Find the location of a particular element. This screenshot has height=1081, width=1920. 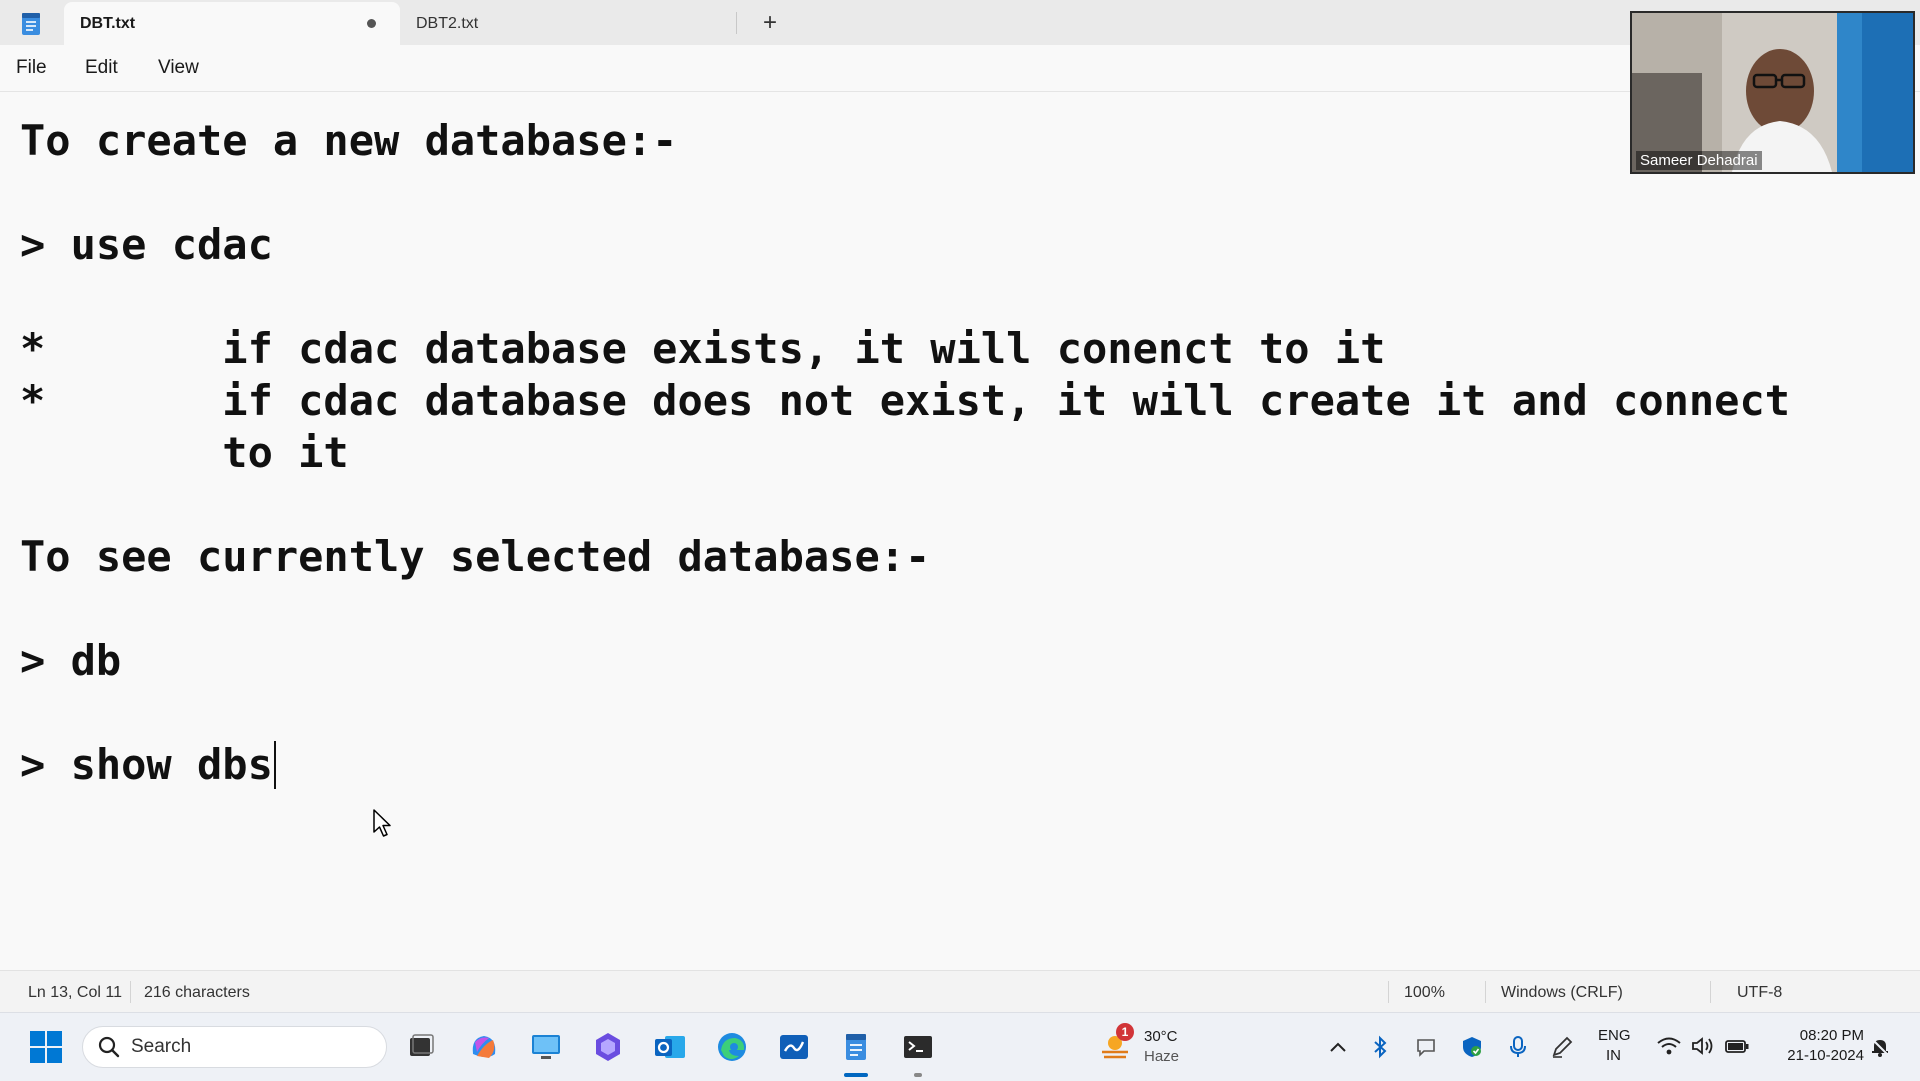

editor-line-current: > show dbs is located at coordinates (148, 765).